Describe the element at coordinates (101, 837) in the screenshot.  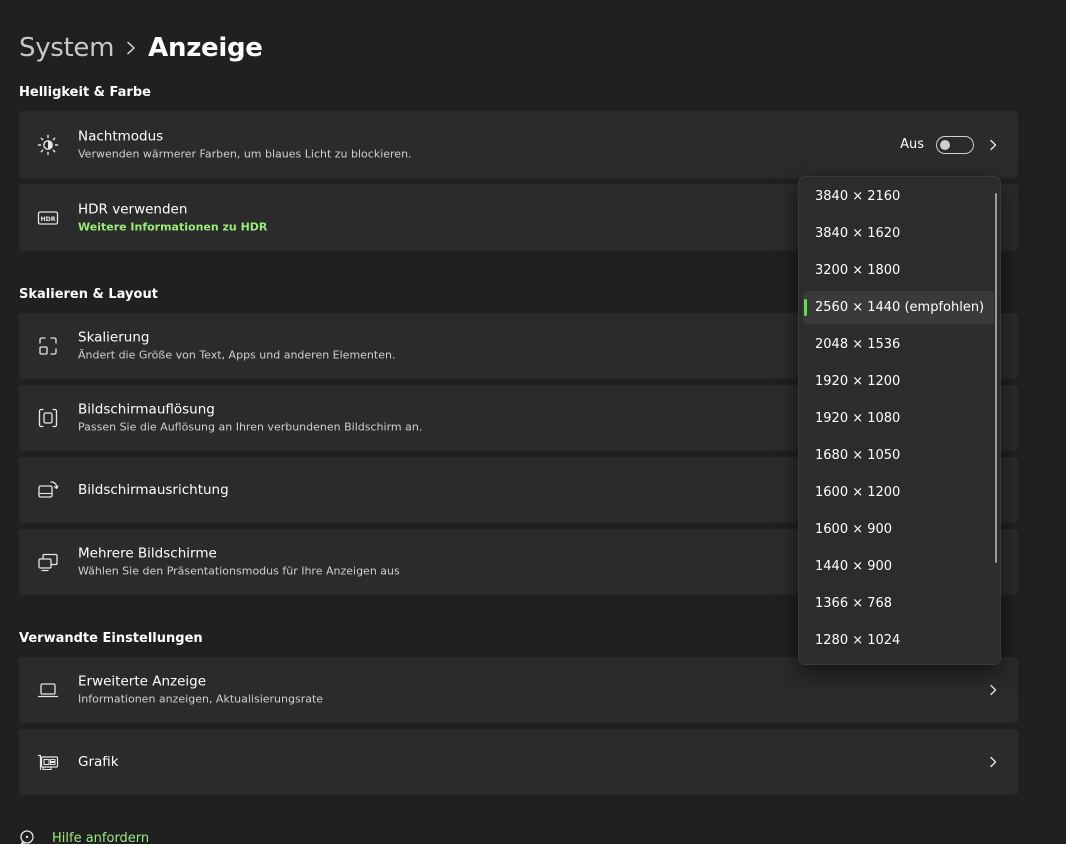
I see `get-help-label: Hilfe anfordern` at that location.